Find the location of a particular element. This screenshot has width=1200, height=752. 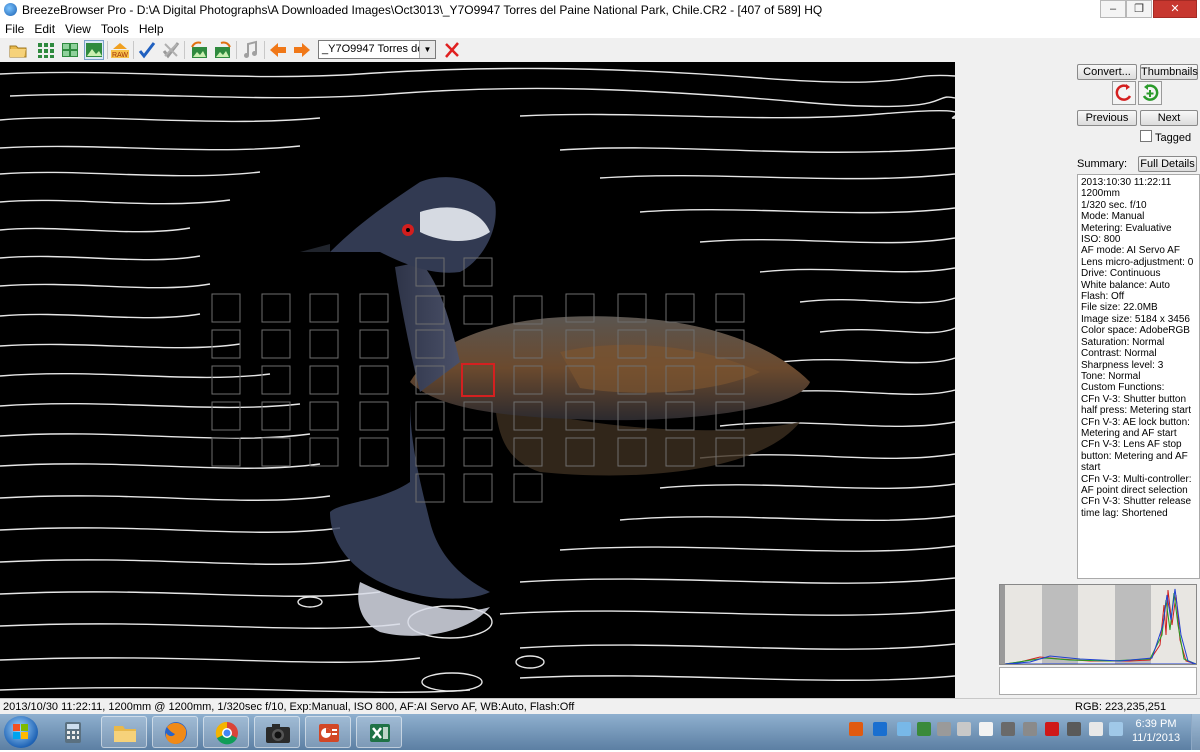

thumbnails-button: Thumbnails is located at coordinates (1169, 72).